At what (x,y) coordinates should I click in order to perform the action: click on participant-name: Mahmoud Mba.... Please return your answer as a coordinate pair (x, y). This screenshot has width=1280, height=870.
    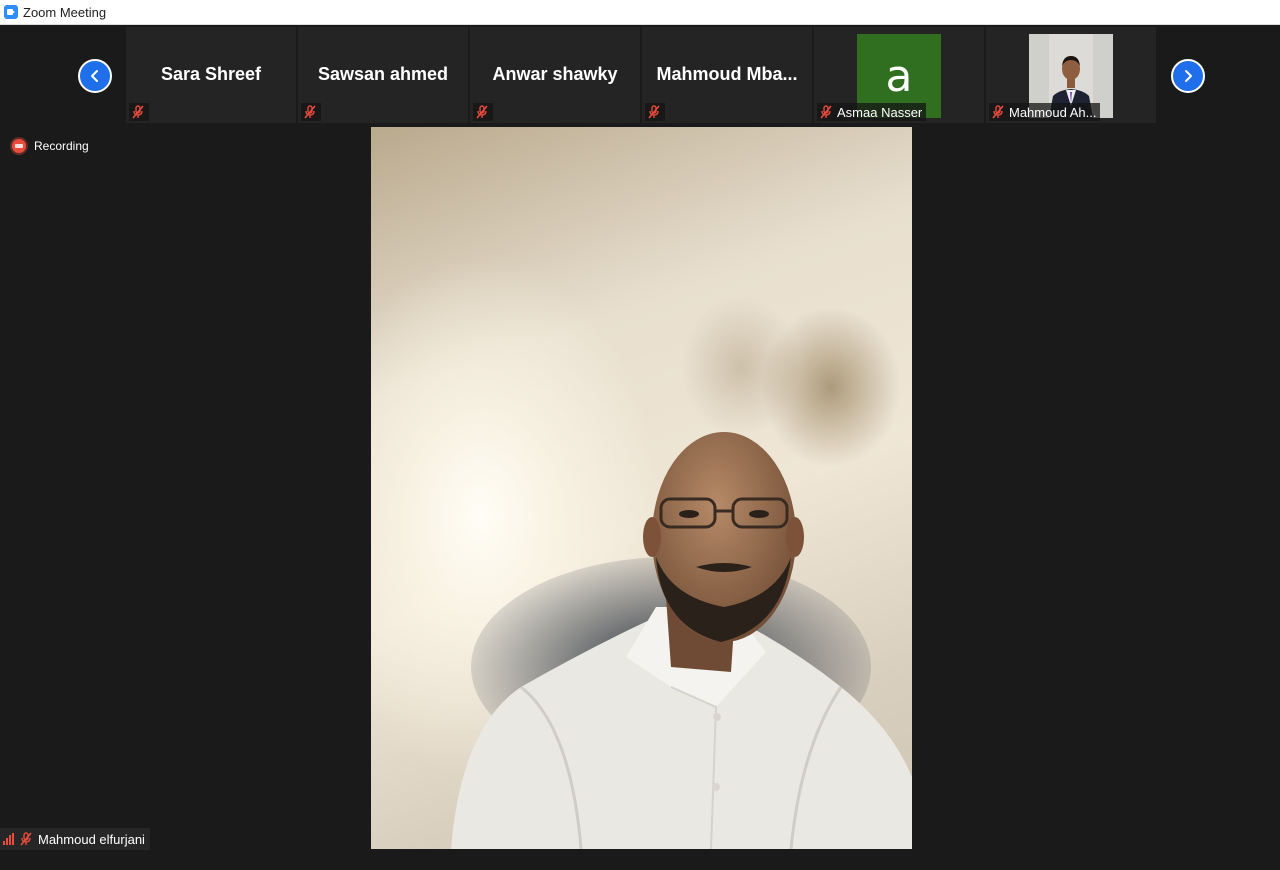
    Looking at the image, I should click on (727, 74).